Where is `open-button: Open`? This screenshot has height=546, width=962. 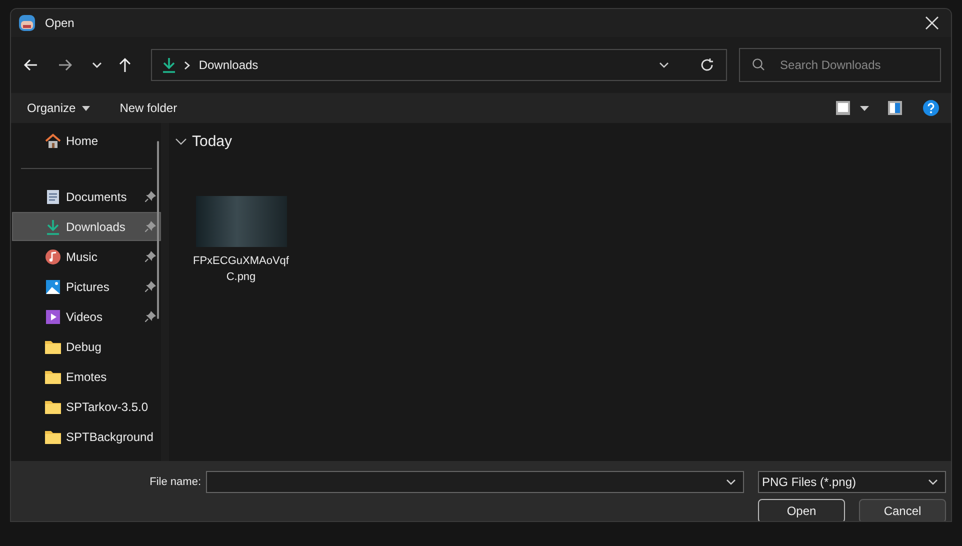 open-button: Open is located at coordinates (801, 510).